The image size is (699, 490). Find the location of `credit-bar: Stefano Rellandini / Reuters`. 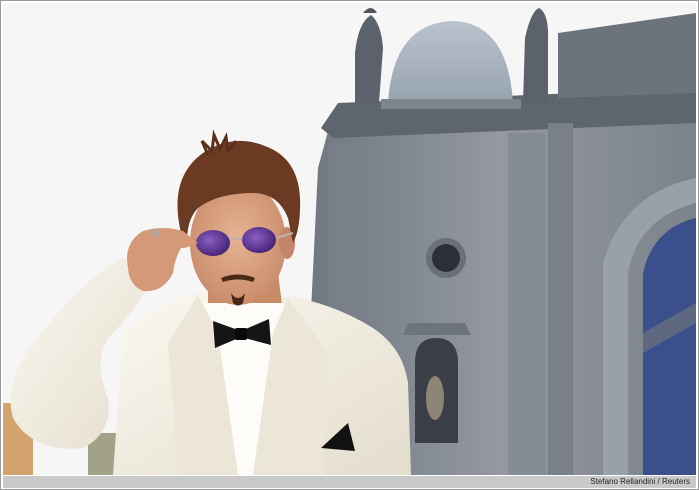

credit-bar: Stefano Rellandini / Reuters is located at coordinates (349, 482).